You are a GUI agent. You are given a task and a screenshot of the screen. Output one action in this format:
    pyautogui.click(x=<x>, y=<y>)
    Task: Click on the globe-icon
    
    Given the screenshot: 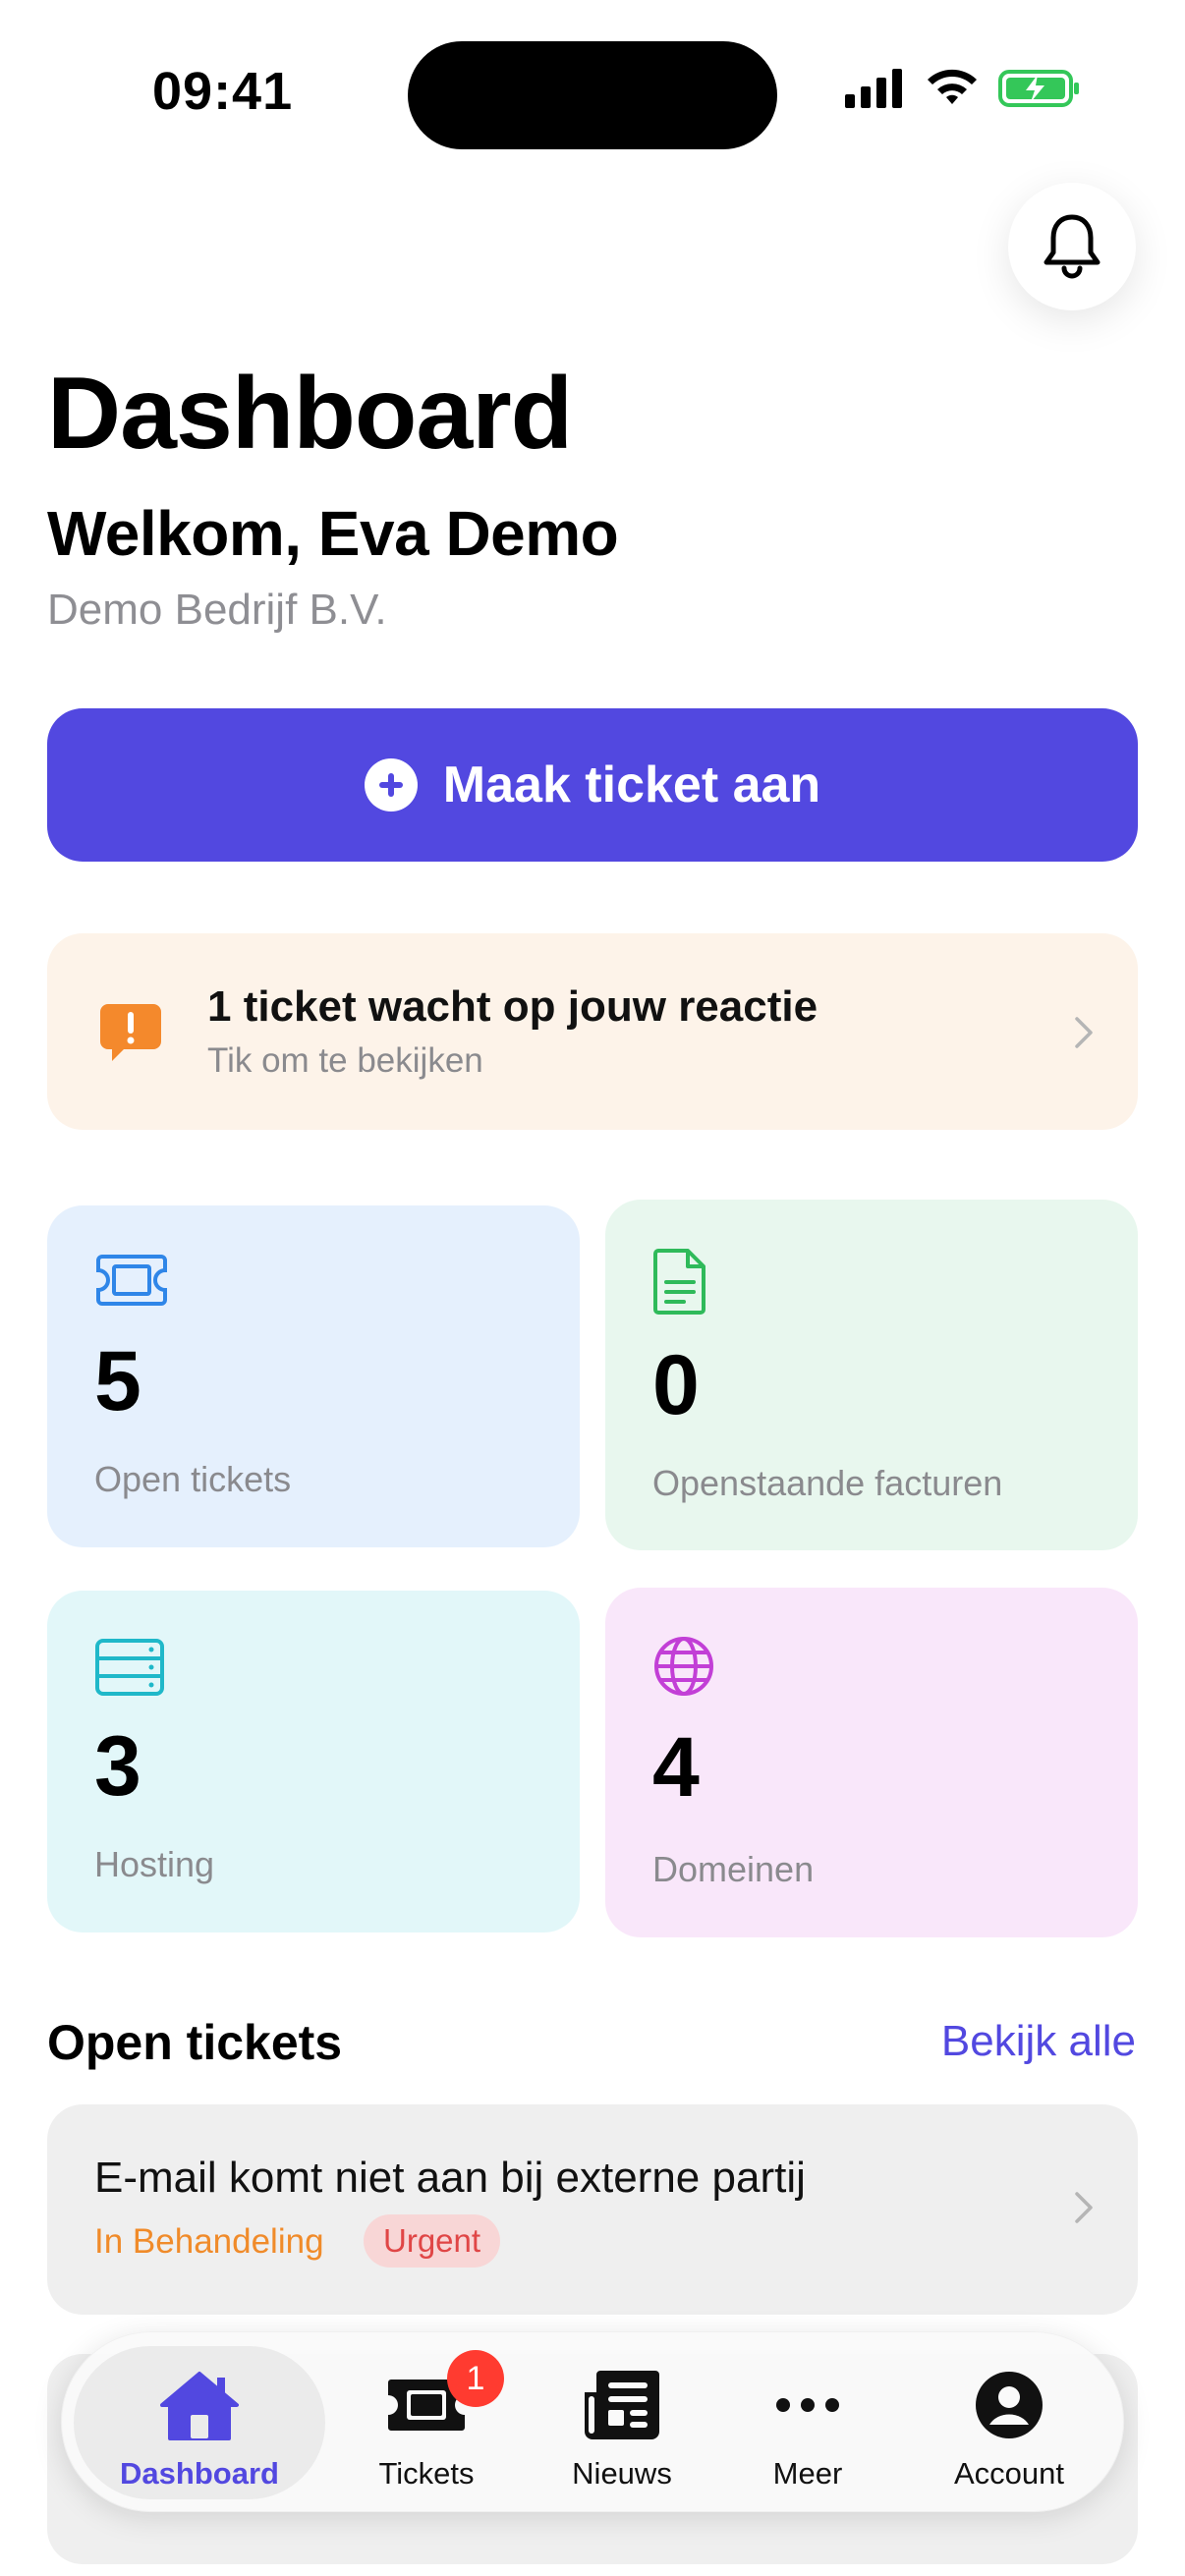 What is the action you would take?
    pyautogui.click(x=684, y=1666)
    